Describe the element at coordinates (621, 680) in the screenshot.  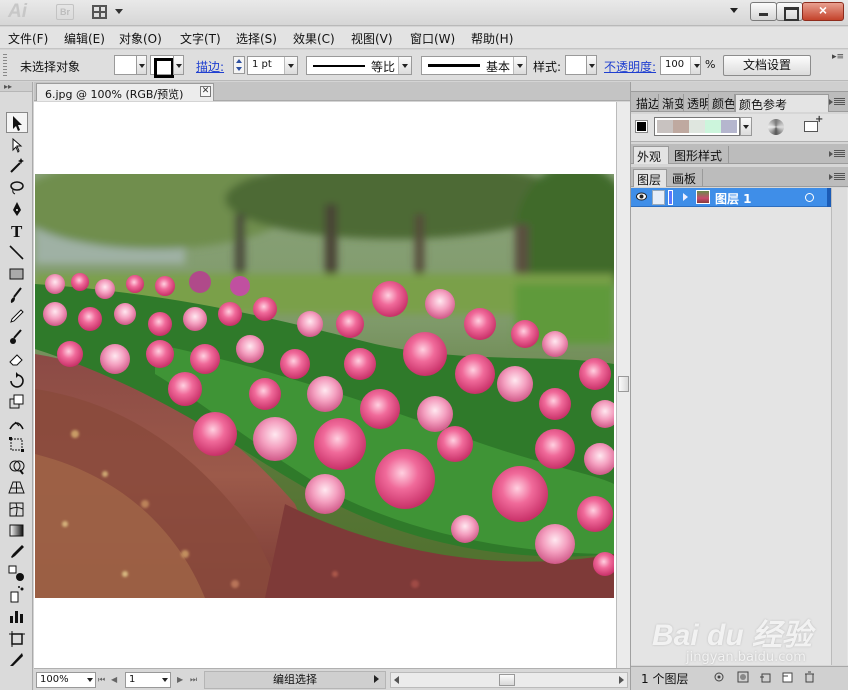
I see `scroll-right-icon` at that location.